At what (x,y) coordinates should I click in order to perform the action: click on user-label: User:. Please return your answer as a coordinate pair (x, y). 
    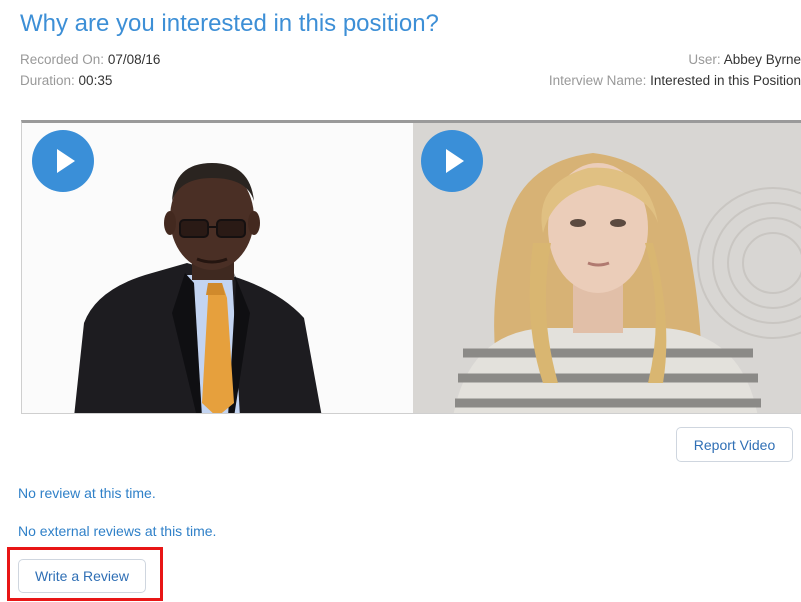
    Looking at the image, I should click on (704, 59).